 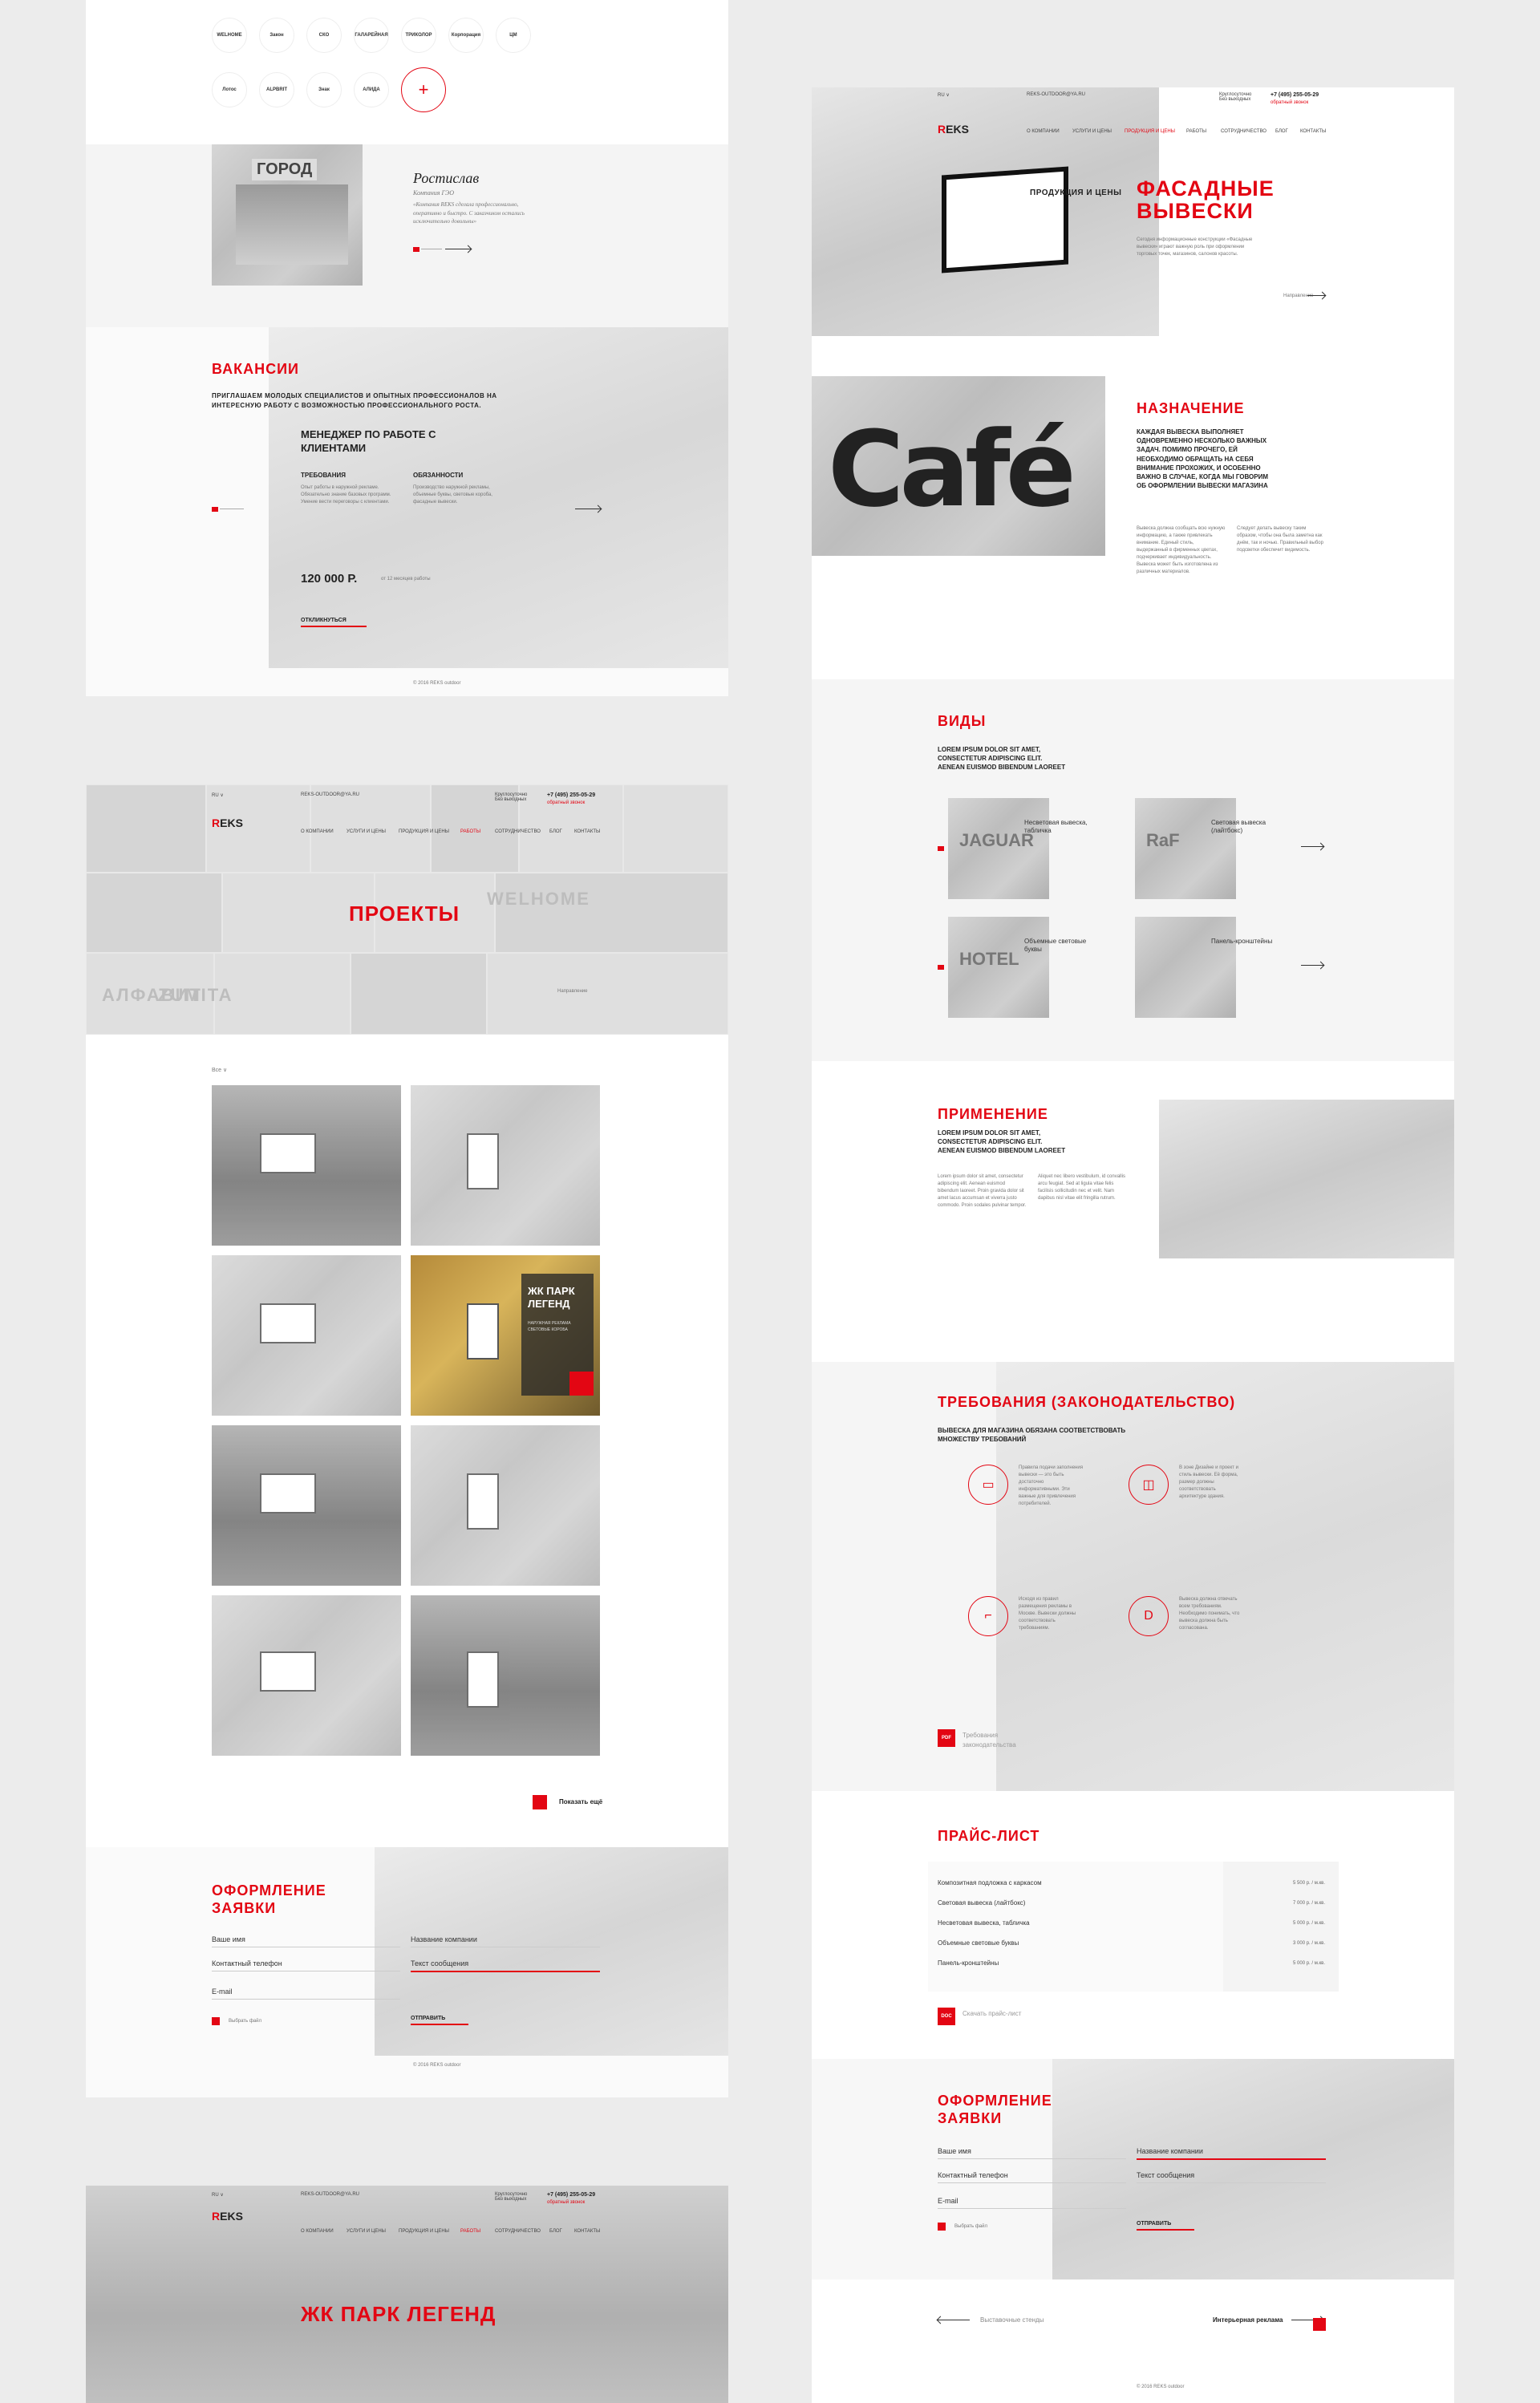 What do you see at coordinates (1087, 1402) in the screenshot?
I see `law-title: ТРЕБОВАНИЯ (ЗАКОНОДАТЕЛЬСТВО)` at bounding box center [1087, 1402].